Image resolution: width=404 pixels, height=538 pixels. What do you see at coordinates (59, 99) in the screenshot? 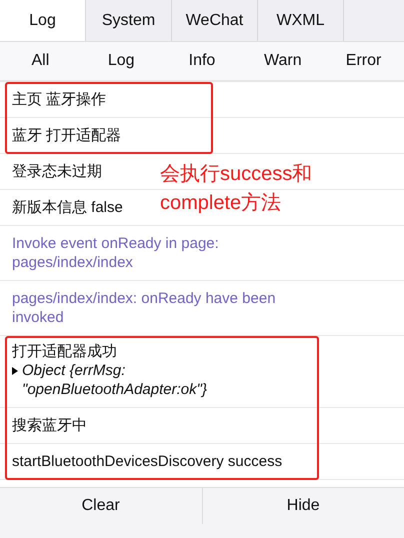
I see `log-text: 主页 蓝牙操作` at bounding box center [59, 99].